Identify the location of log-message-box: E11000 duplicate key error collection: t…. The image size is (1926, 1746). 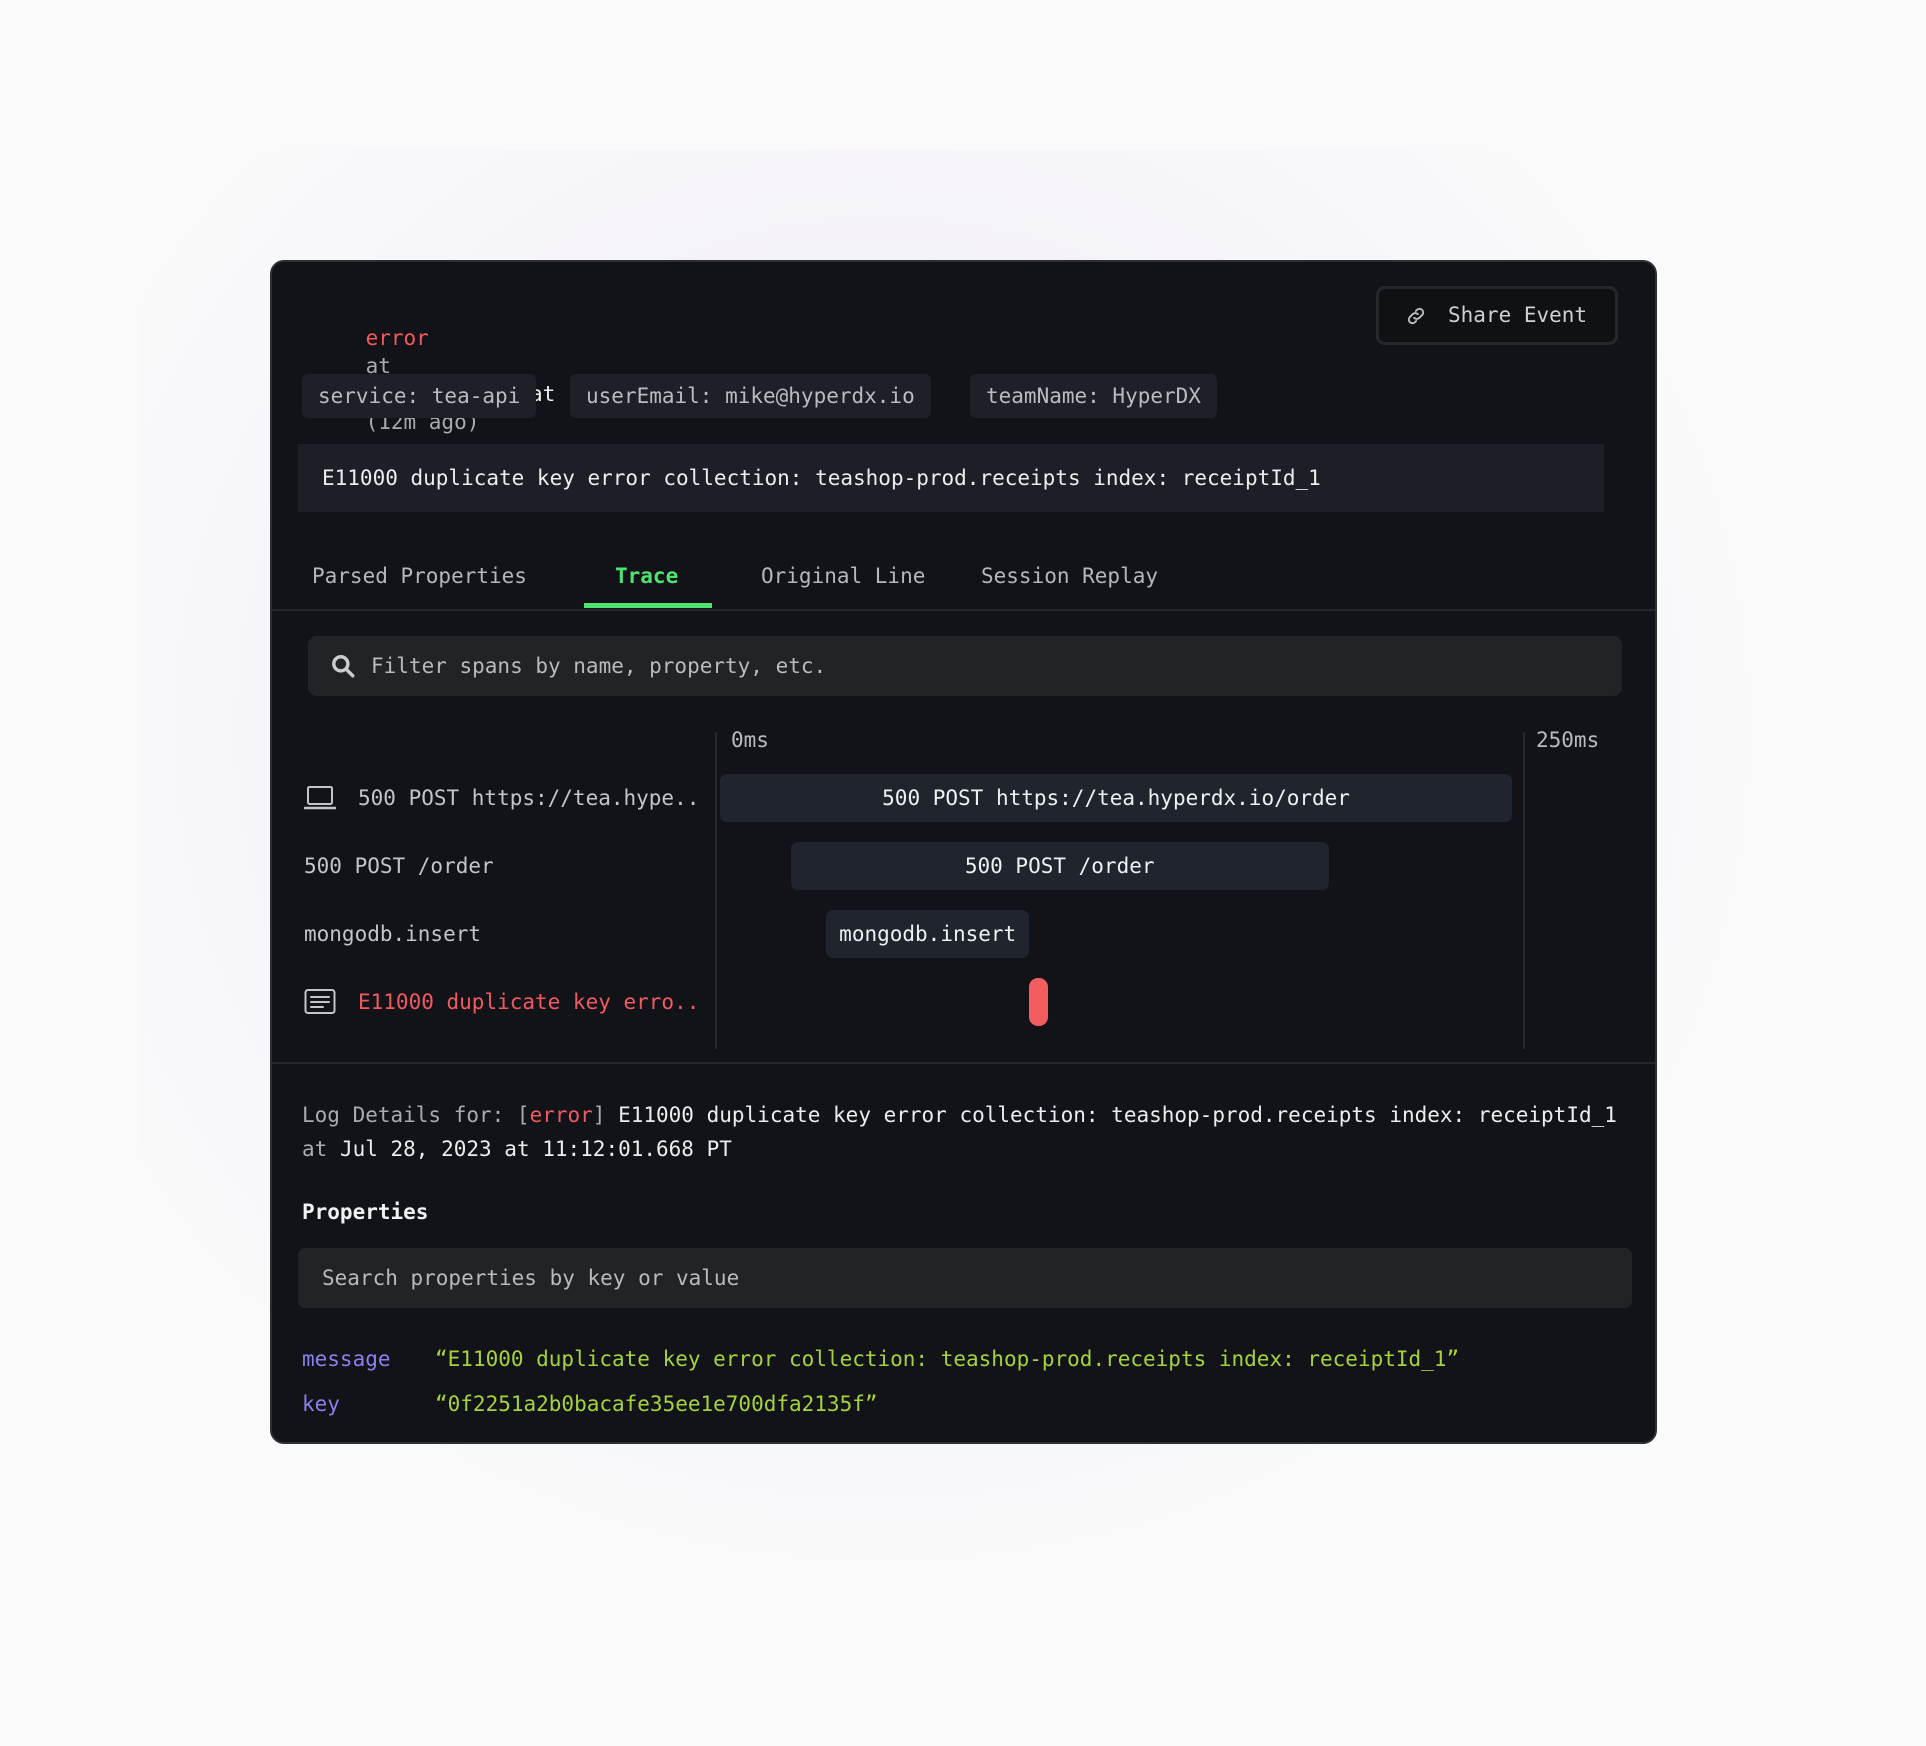
(951, 478).